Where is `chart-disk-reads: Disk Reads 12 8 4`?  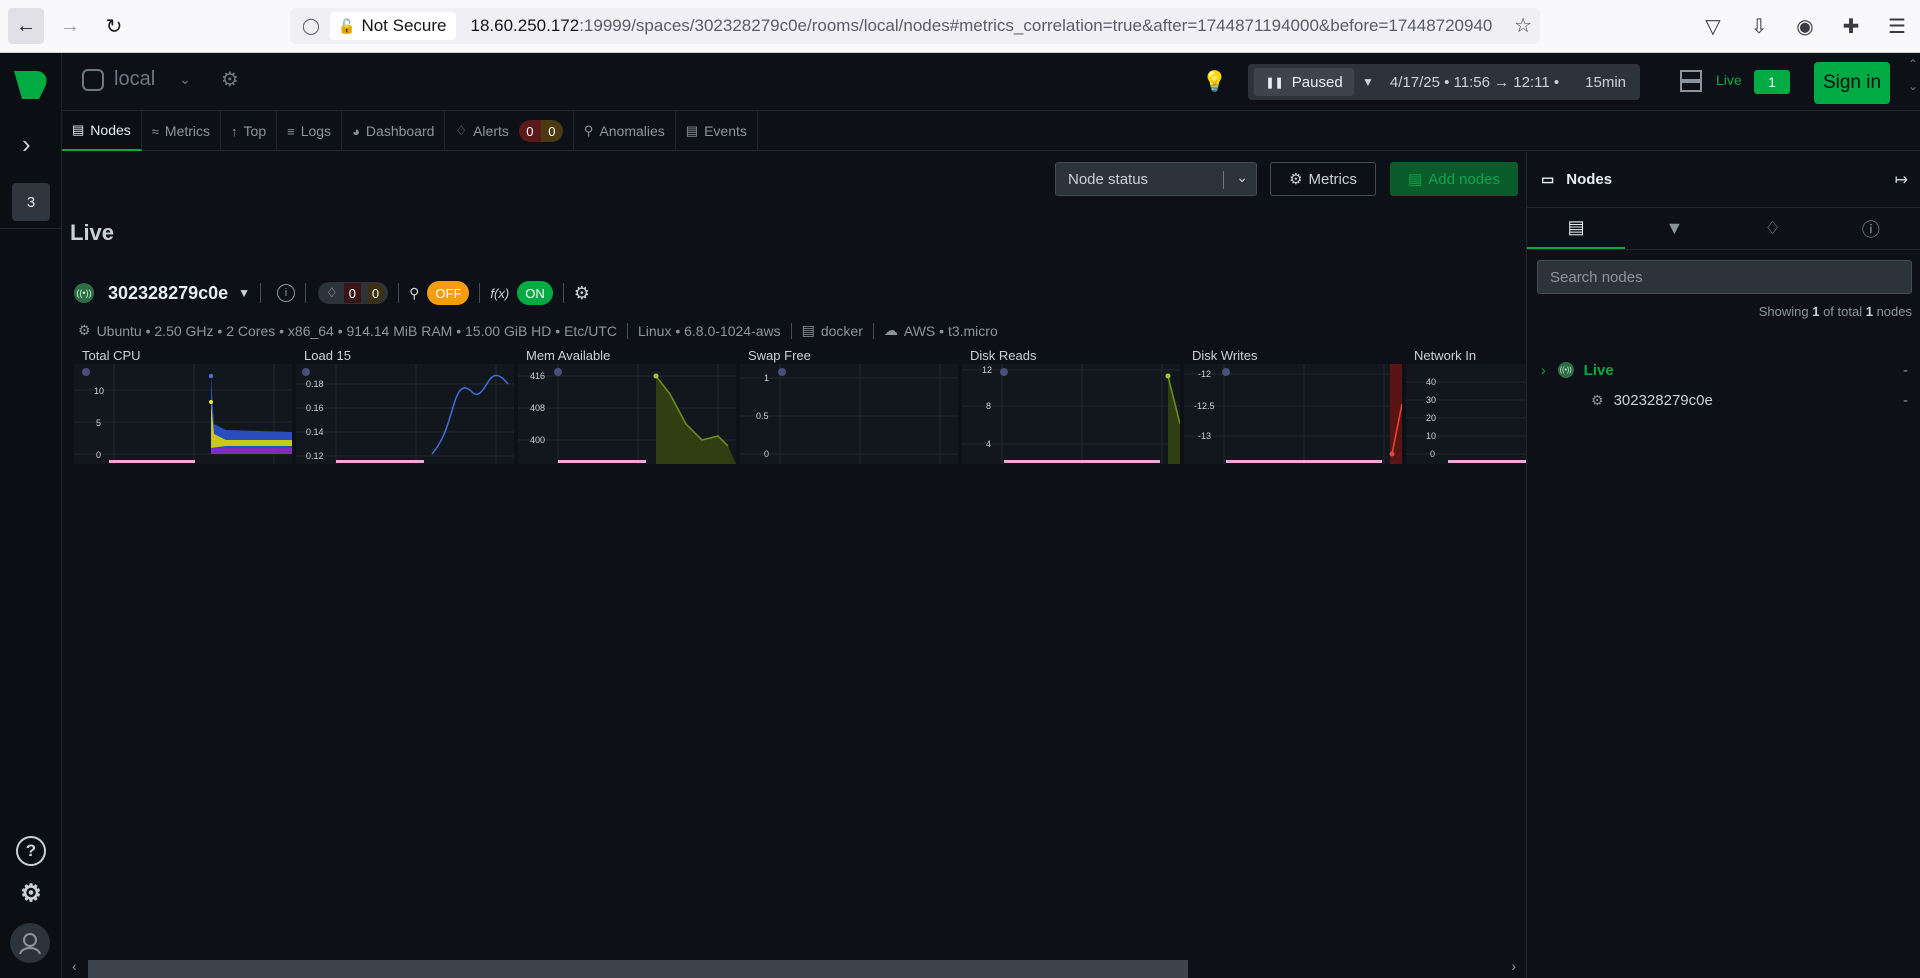 chart-disk-reads: Disk Reads 12 8 4 is located at coordinates (1071, 408).